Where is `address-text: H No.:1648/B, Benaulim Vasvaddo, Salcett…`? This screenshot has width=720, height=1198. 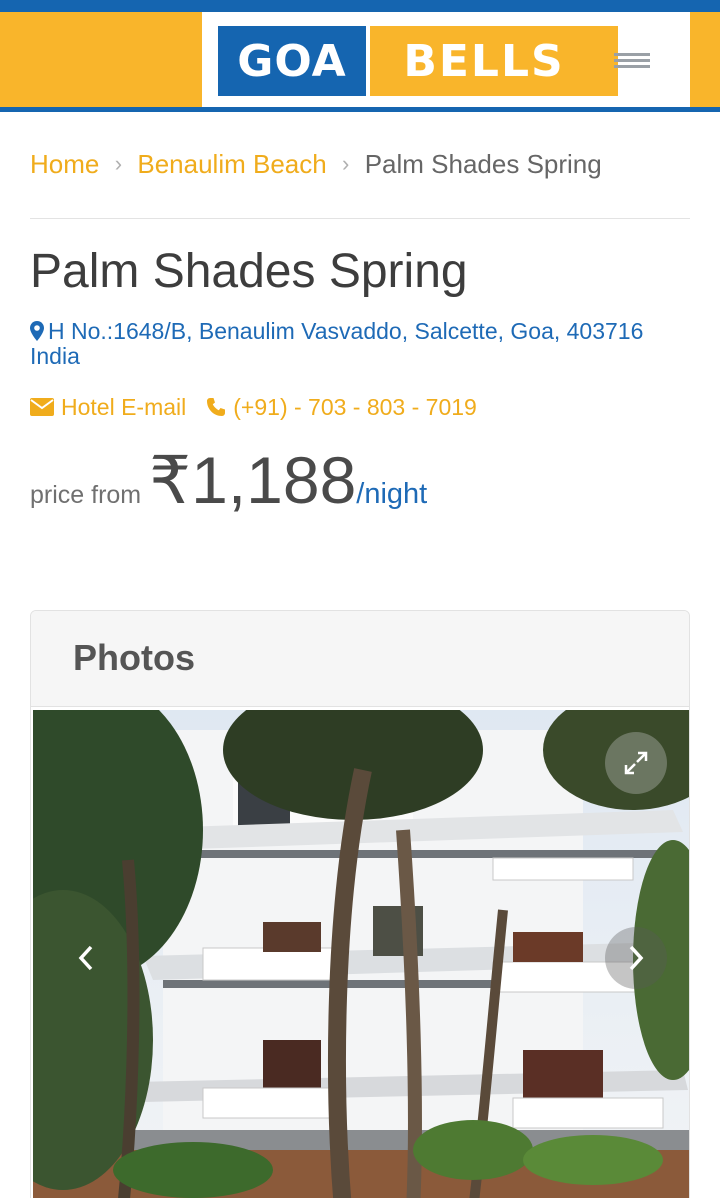
address-text: H No.:1648/B, Benaulim Vasvaddo, Salcett… is located at coordinates (337, 343).